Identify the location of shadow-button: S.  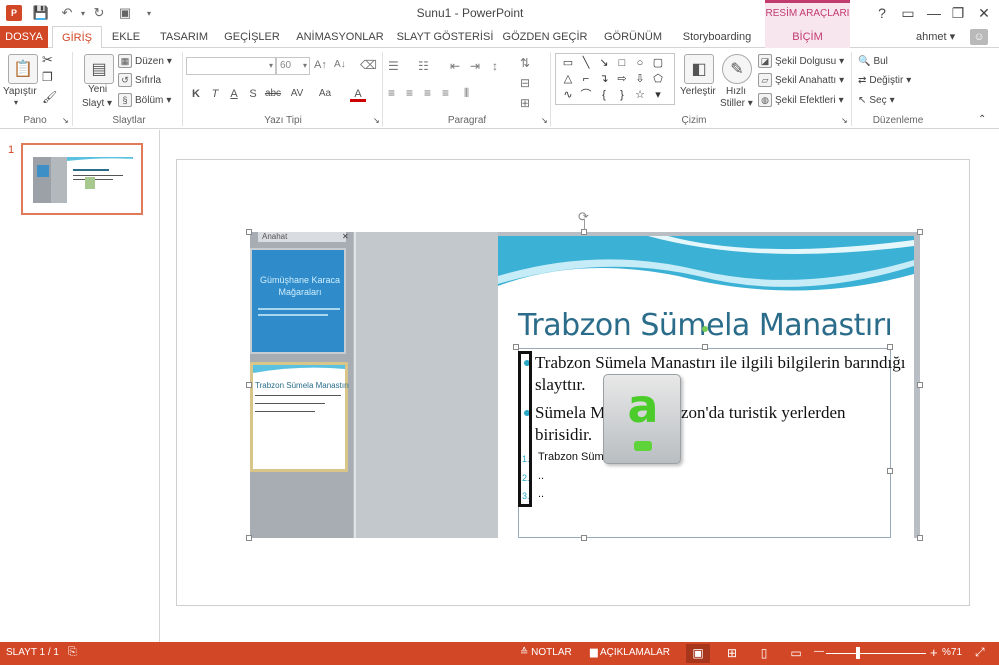
(253, 94).